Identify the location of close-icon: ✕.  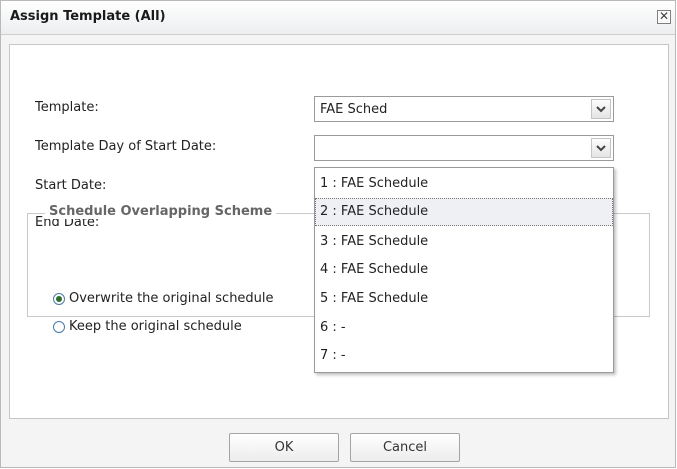
(664, 17).